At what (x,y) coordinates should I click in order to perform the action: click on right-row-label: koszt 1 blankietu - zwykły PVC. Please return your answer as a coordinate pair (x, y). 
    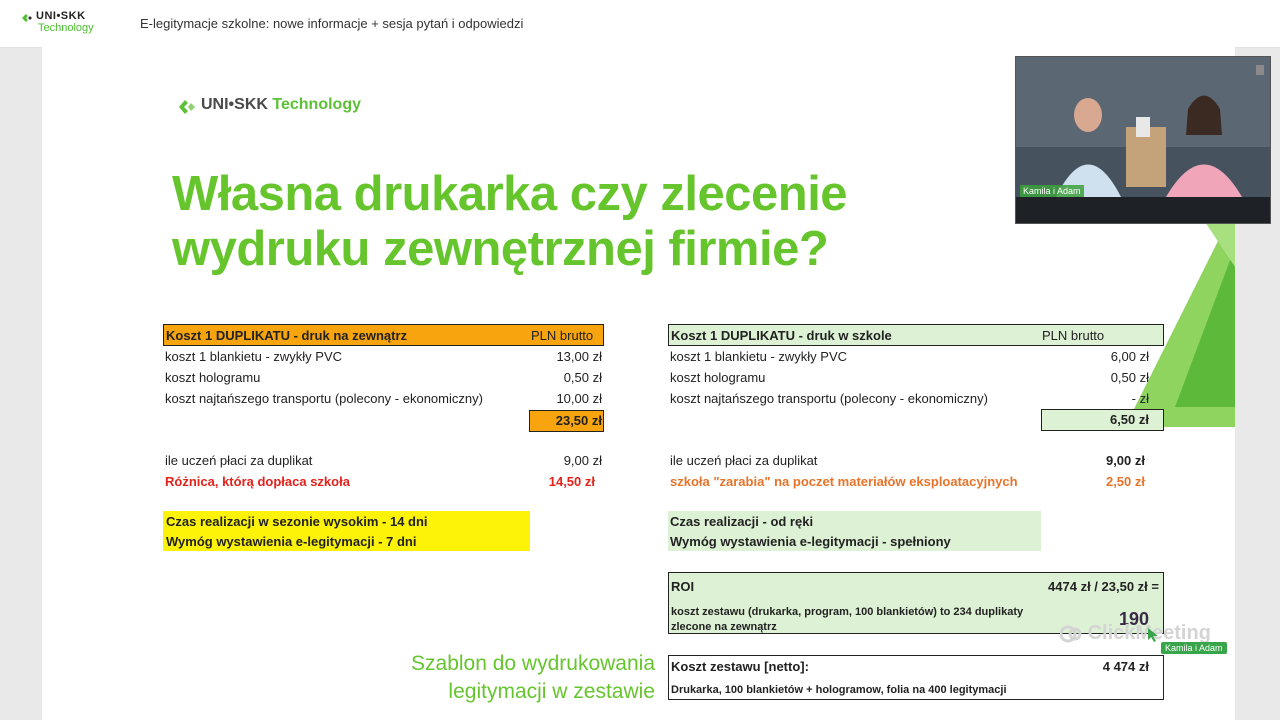
    Looking at the image, I should click on (759, 356).